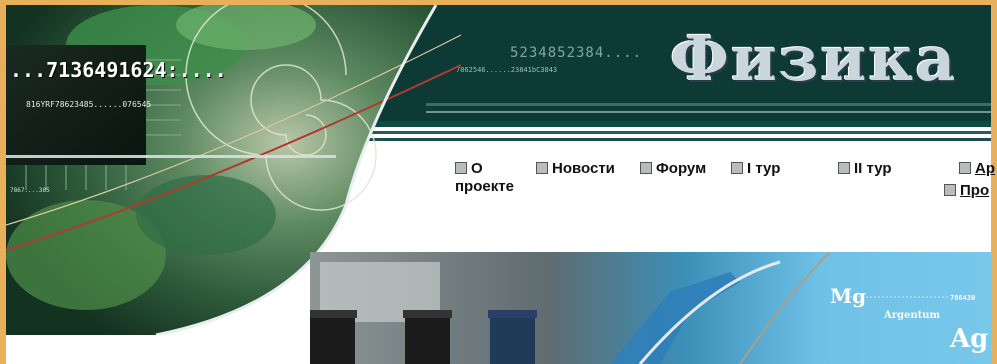  I want to click on nav-item-forum: Форум, so click(673, 169).